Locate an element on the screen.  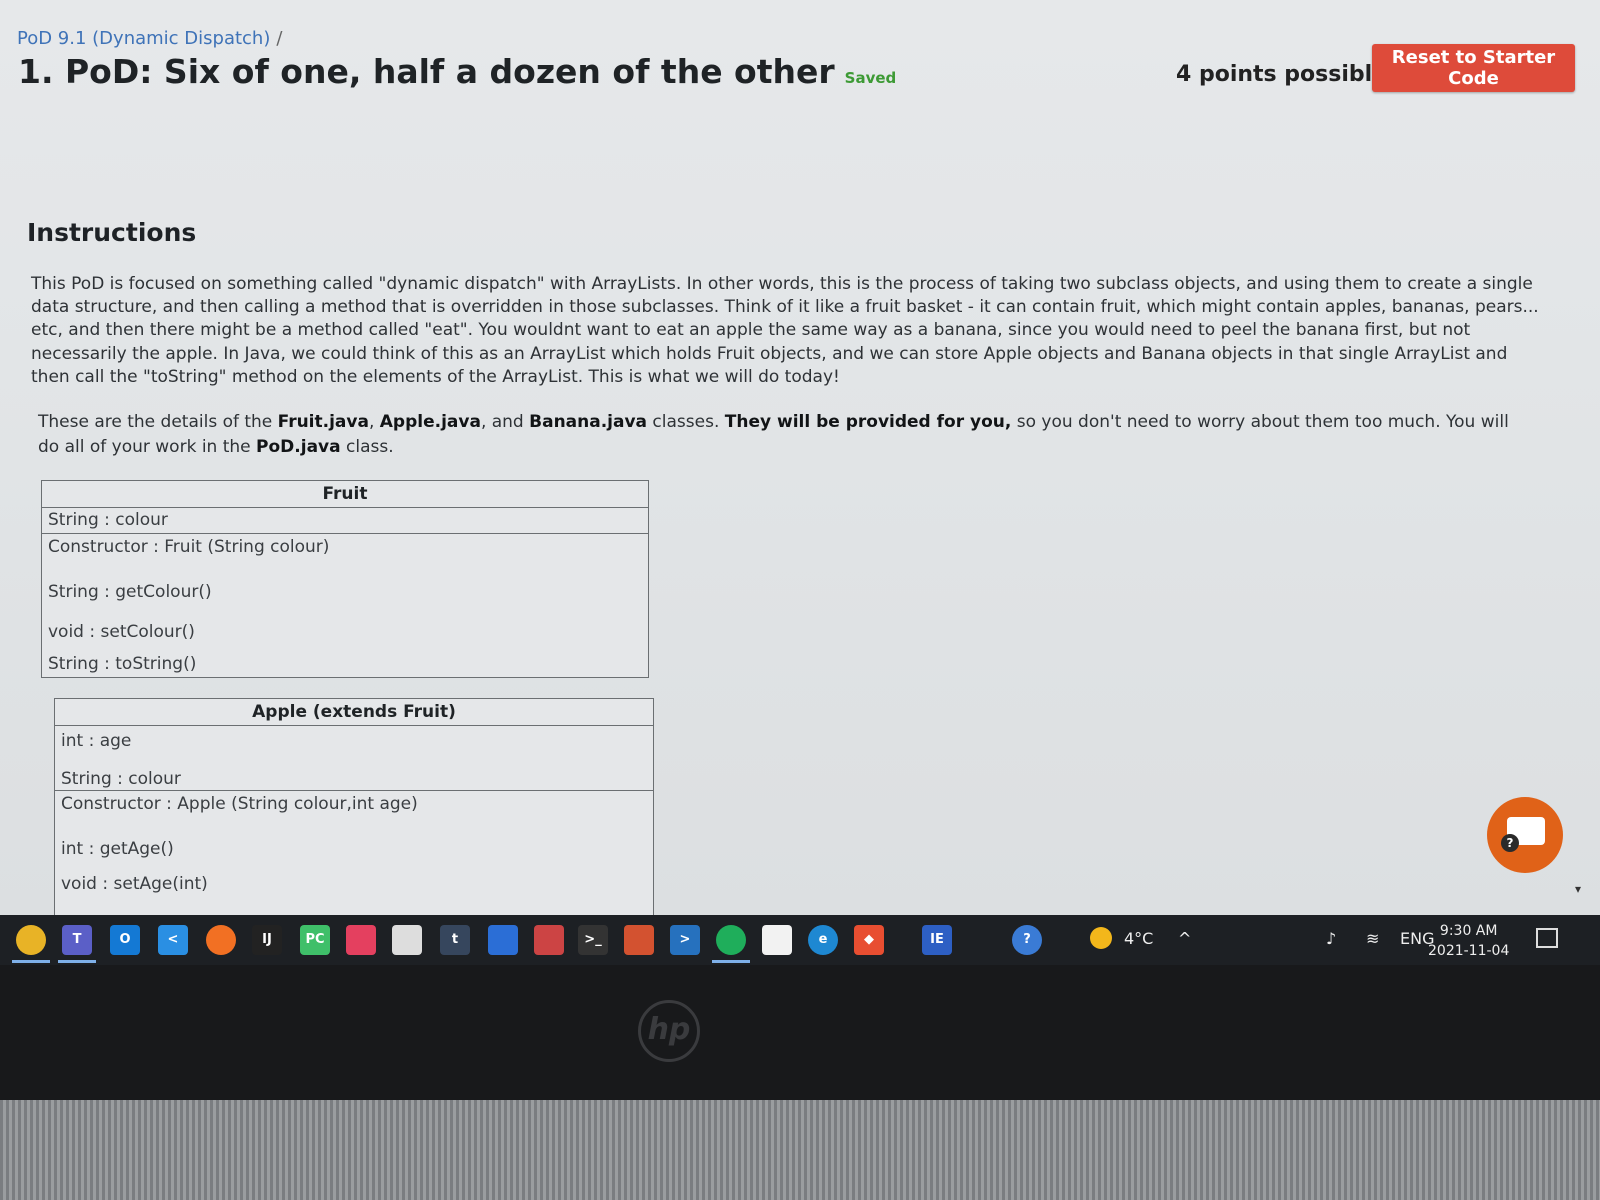
keyboard-speaker-grille is located at coordinates (800, 1150).